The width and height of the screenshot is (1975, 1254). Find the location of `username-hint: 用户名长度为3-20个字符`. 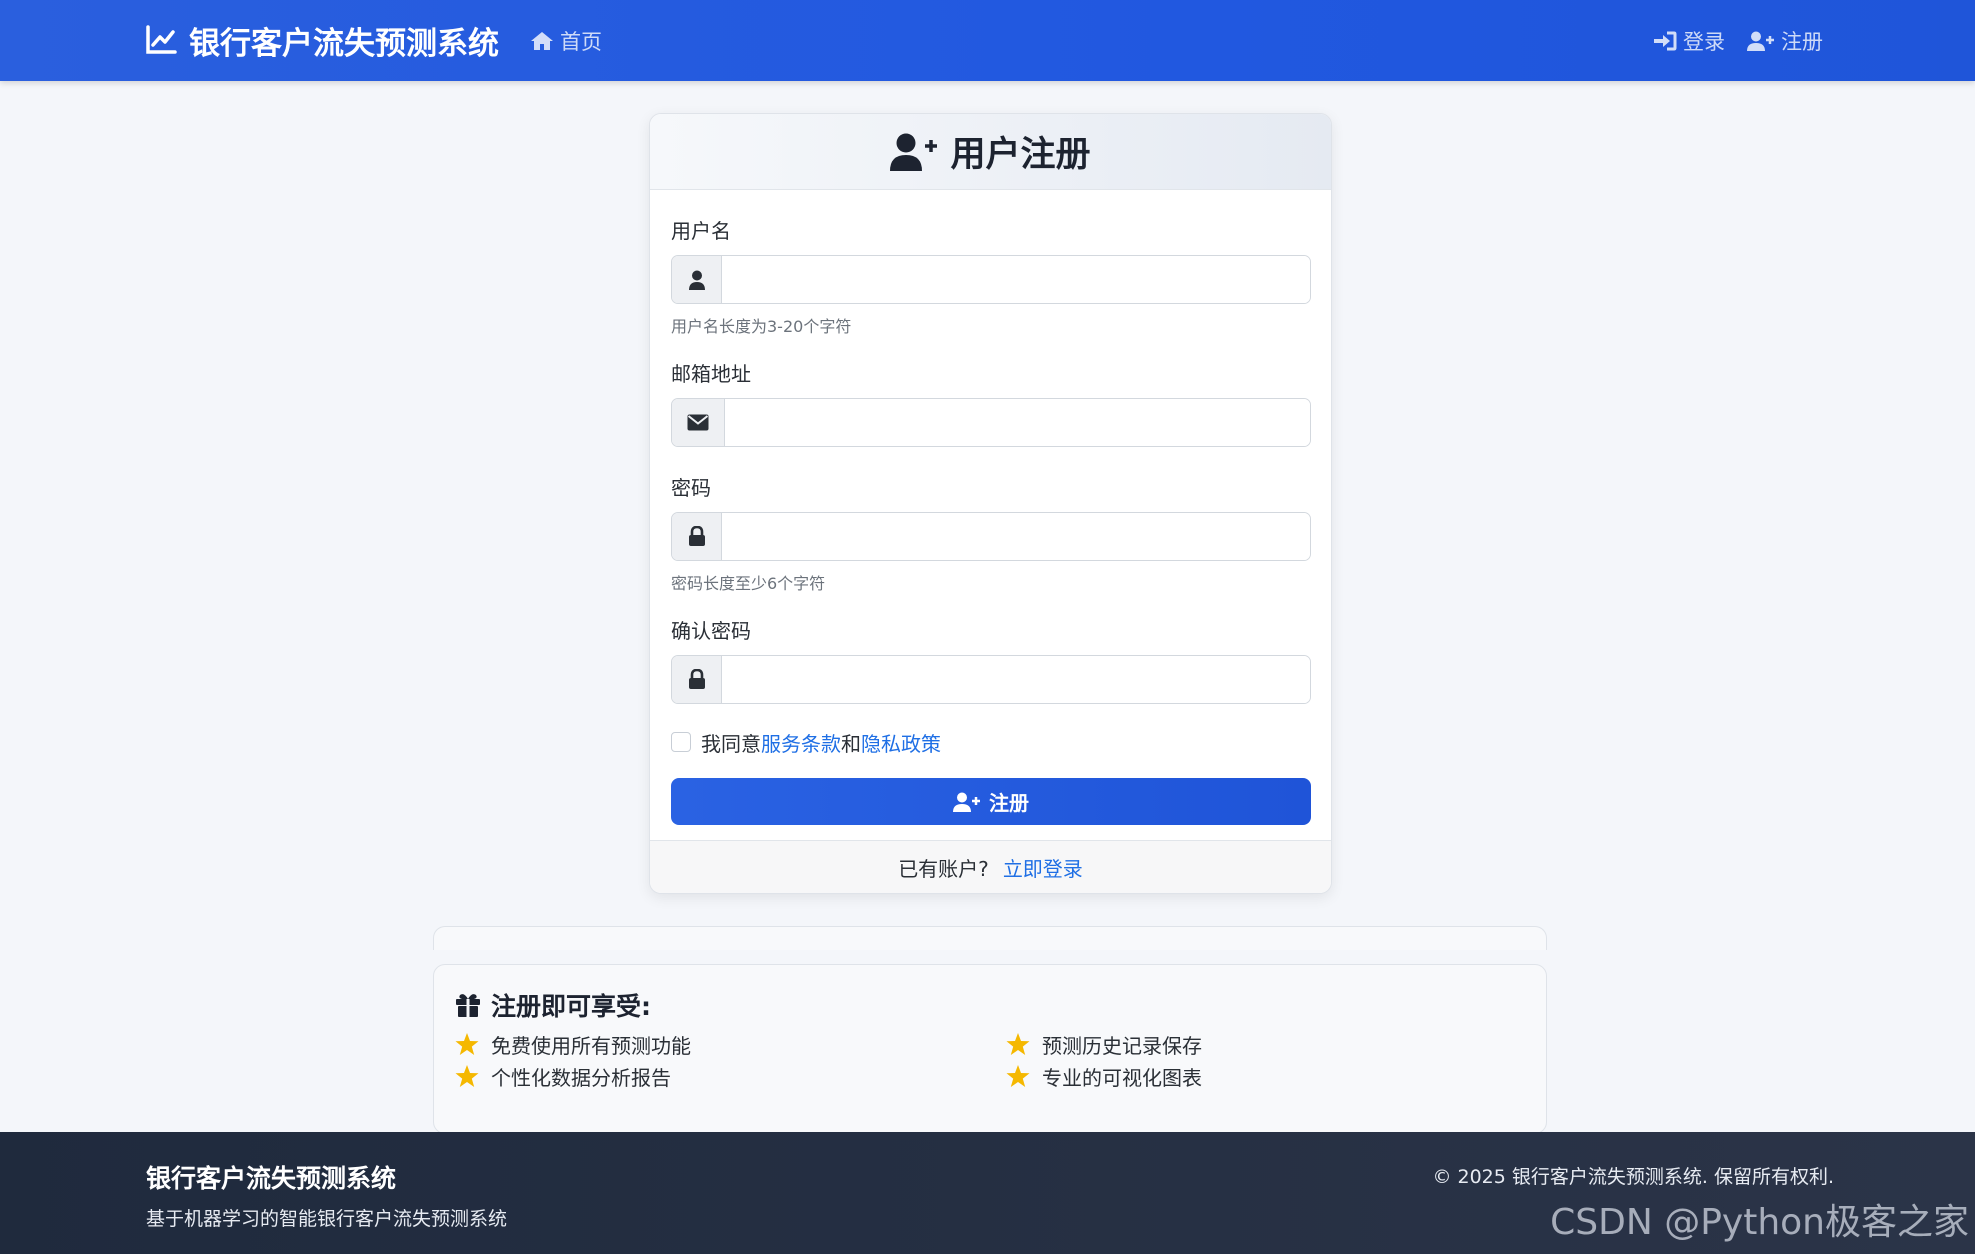

username-hint: 用户名长度为3-20个字符 is located at coordinates (761, 326).